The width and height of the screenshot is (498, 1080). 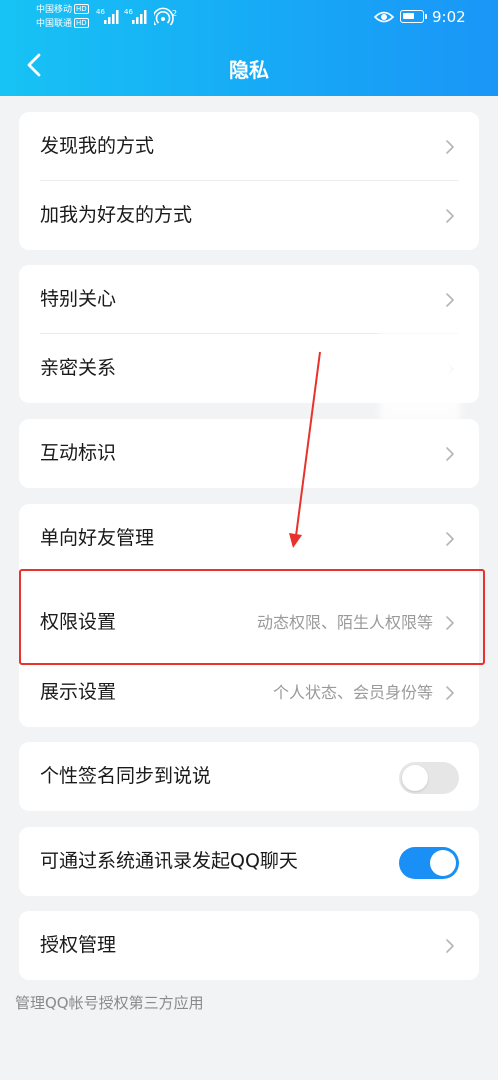 What do you see at coordinates (249, 70) in the screenshot?
I see `page-title: 隐私` at bounding box center [249, 70].